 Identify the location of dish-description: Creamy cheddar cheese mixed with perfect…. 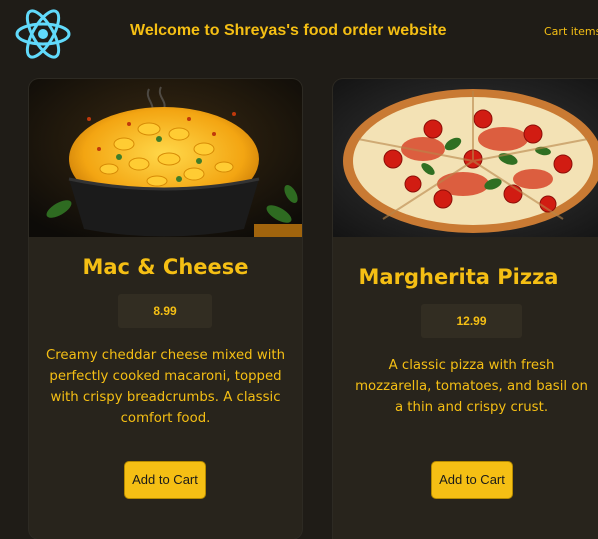
(165, 387).